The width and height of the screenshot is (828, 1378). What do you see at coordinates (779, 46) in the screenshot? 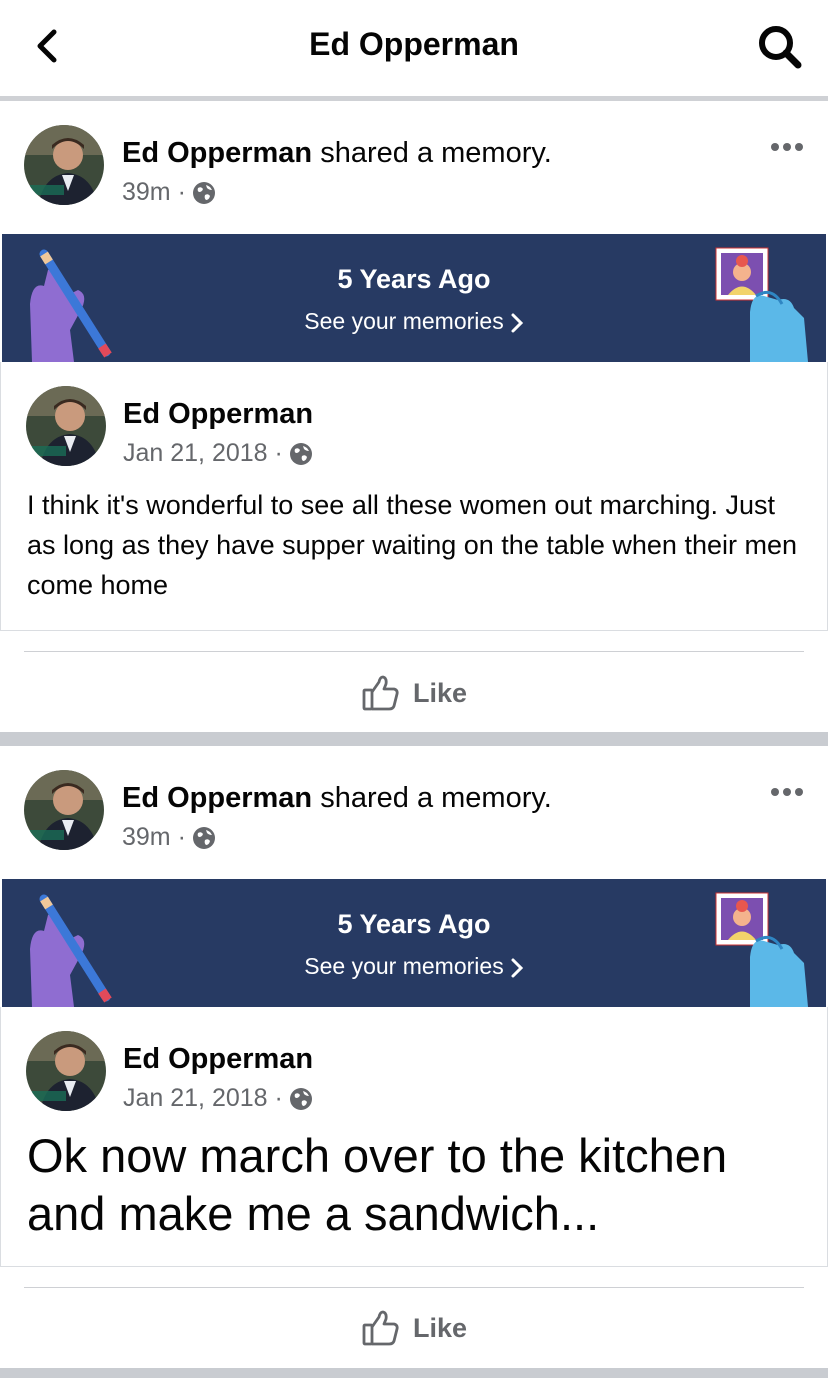
I see `search-icon` at bounding box center [779, 46].